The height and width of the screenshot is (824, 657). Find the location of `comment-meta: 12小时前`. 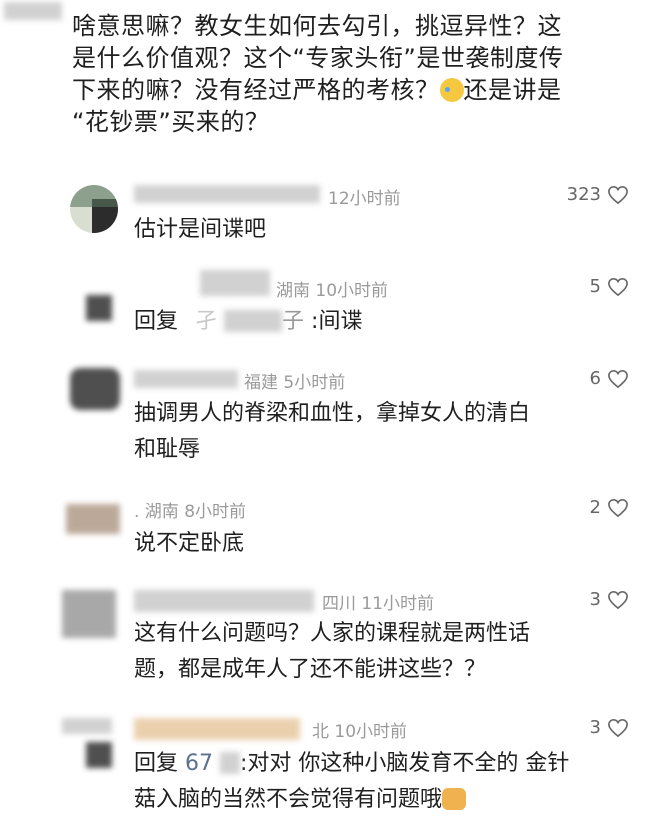

comment-meta: 12小时前 is located at coordinates (364, 199).